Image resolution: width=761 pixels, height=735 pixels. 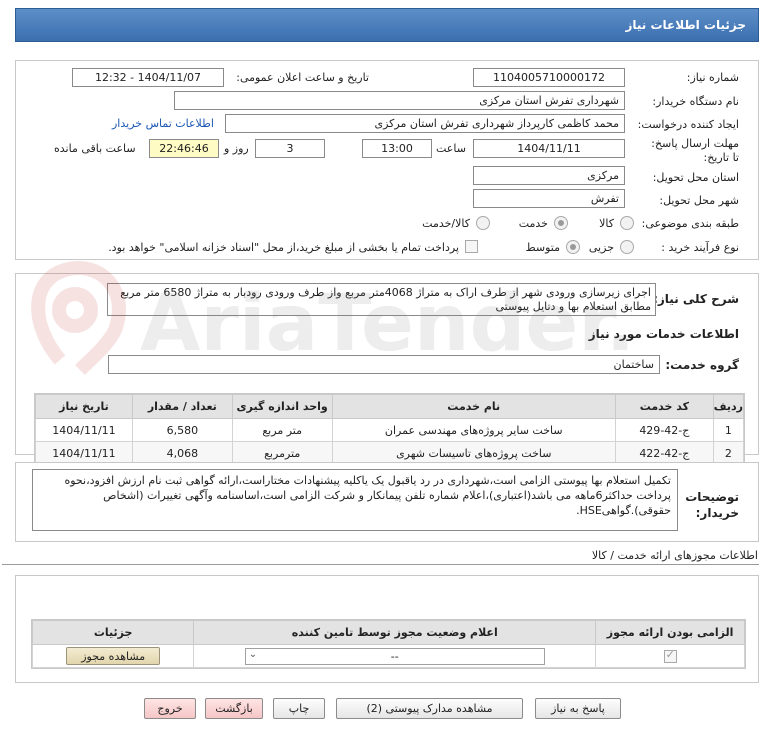 What do you see at coordinates (282, 430) in the screenshot?
I see `cell-unit: متر مربع` at bounding box center [282, 430].